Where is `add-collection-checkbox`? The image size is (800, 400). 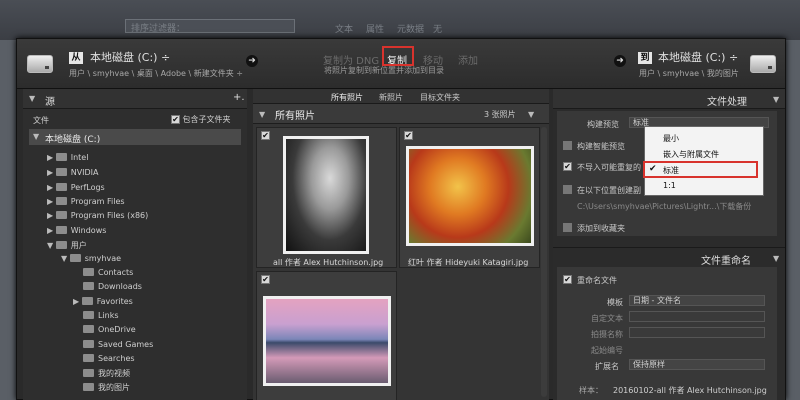
add-collection-checkbox is located at coordinates (567, 227).